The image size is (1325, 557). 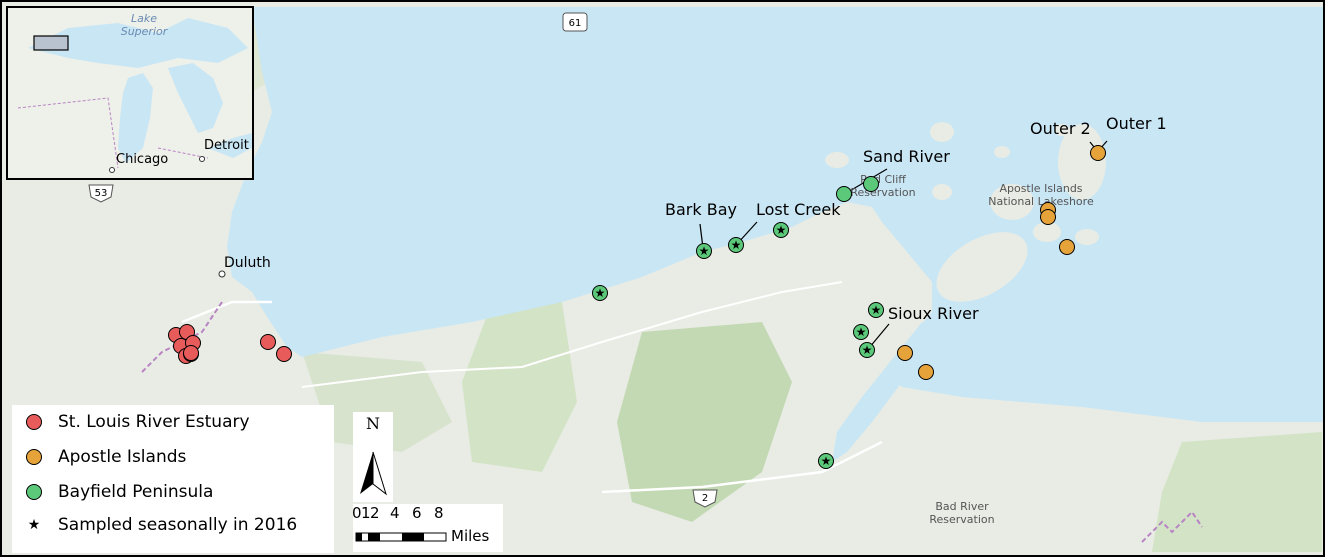 I want to click on highway-61-shield: 61, so click(x=575, y=22).